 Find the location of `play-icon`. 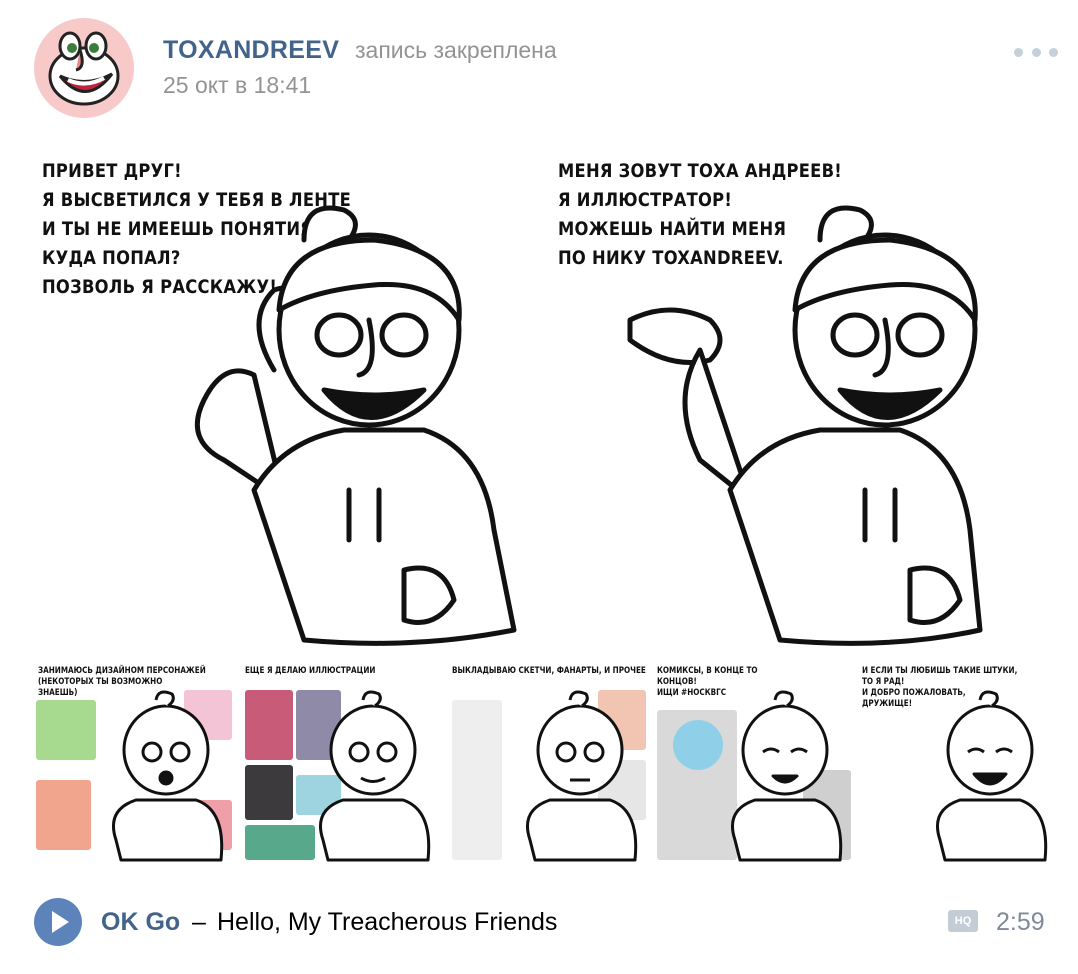

play-icon is located at coordinates (58, 922).